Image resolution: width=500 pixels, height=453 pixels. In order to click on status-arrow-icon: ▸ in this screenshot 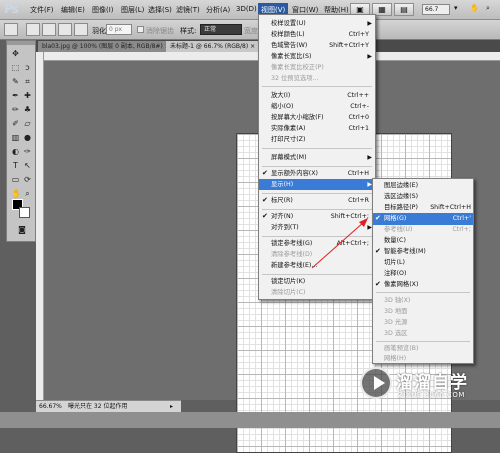, I will do `click(171, 406)`.